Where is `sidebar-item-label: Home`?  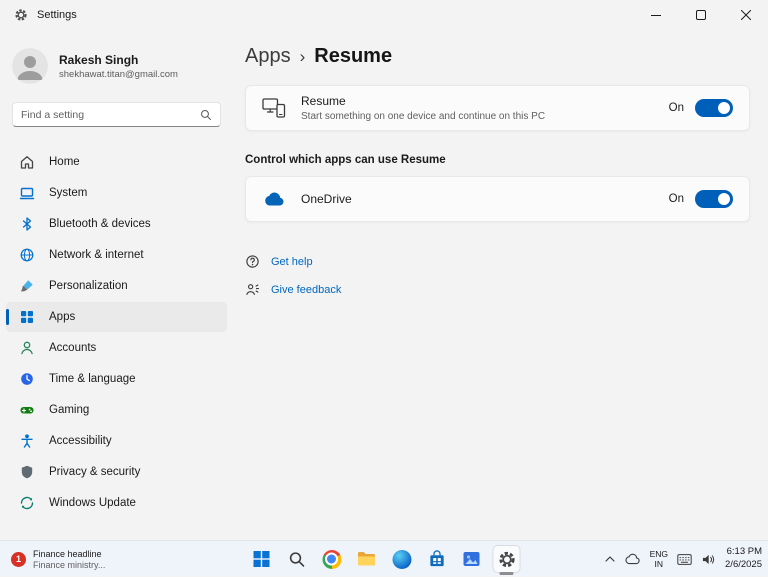
sidebar-item-label: Home is located at coordinates (64, 162).